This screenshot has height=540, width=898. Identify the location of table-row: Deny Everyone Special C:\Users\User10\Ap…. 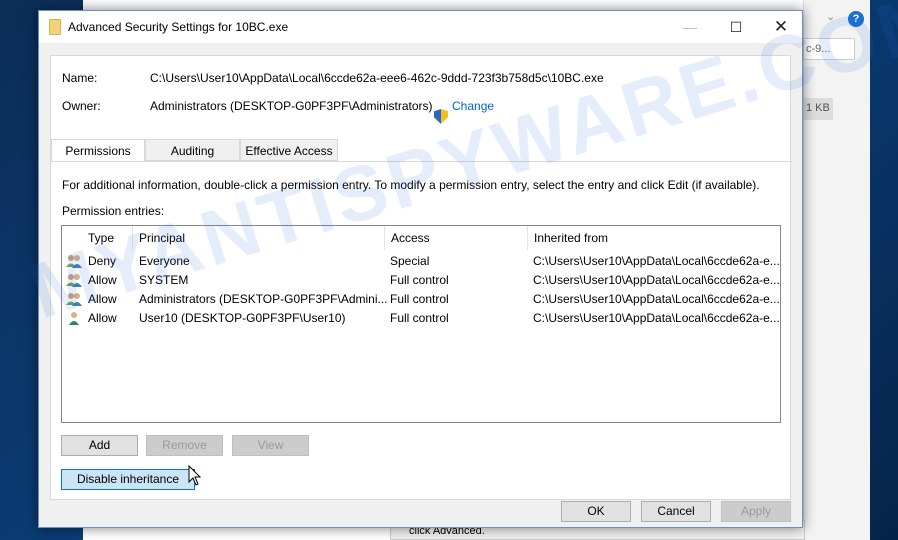
(421, 260).